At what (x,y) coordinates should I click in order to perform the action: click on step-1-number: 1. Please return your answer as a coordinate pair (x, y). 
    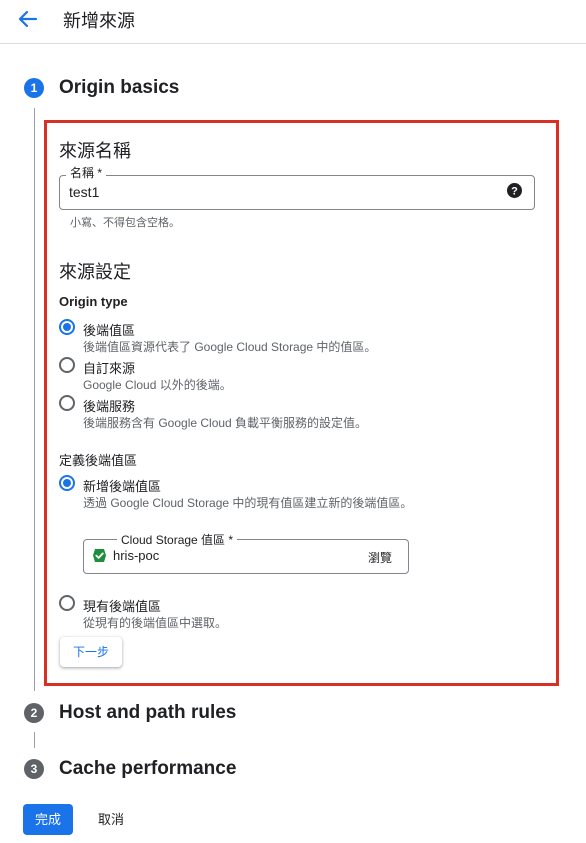
    Looking at the image, I should click on (34, 88).